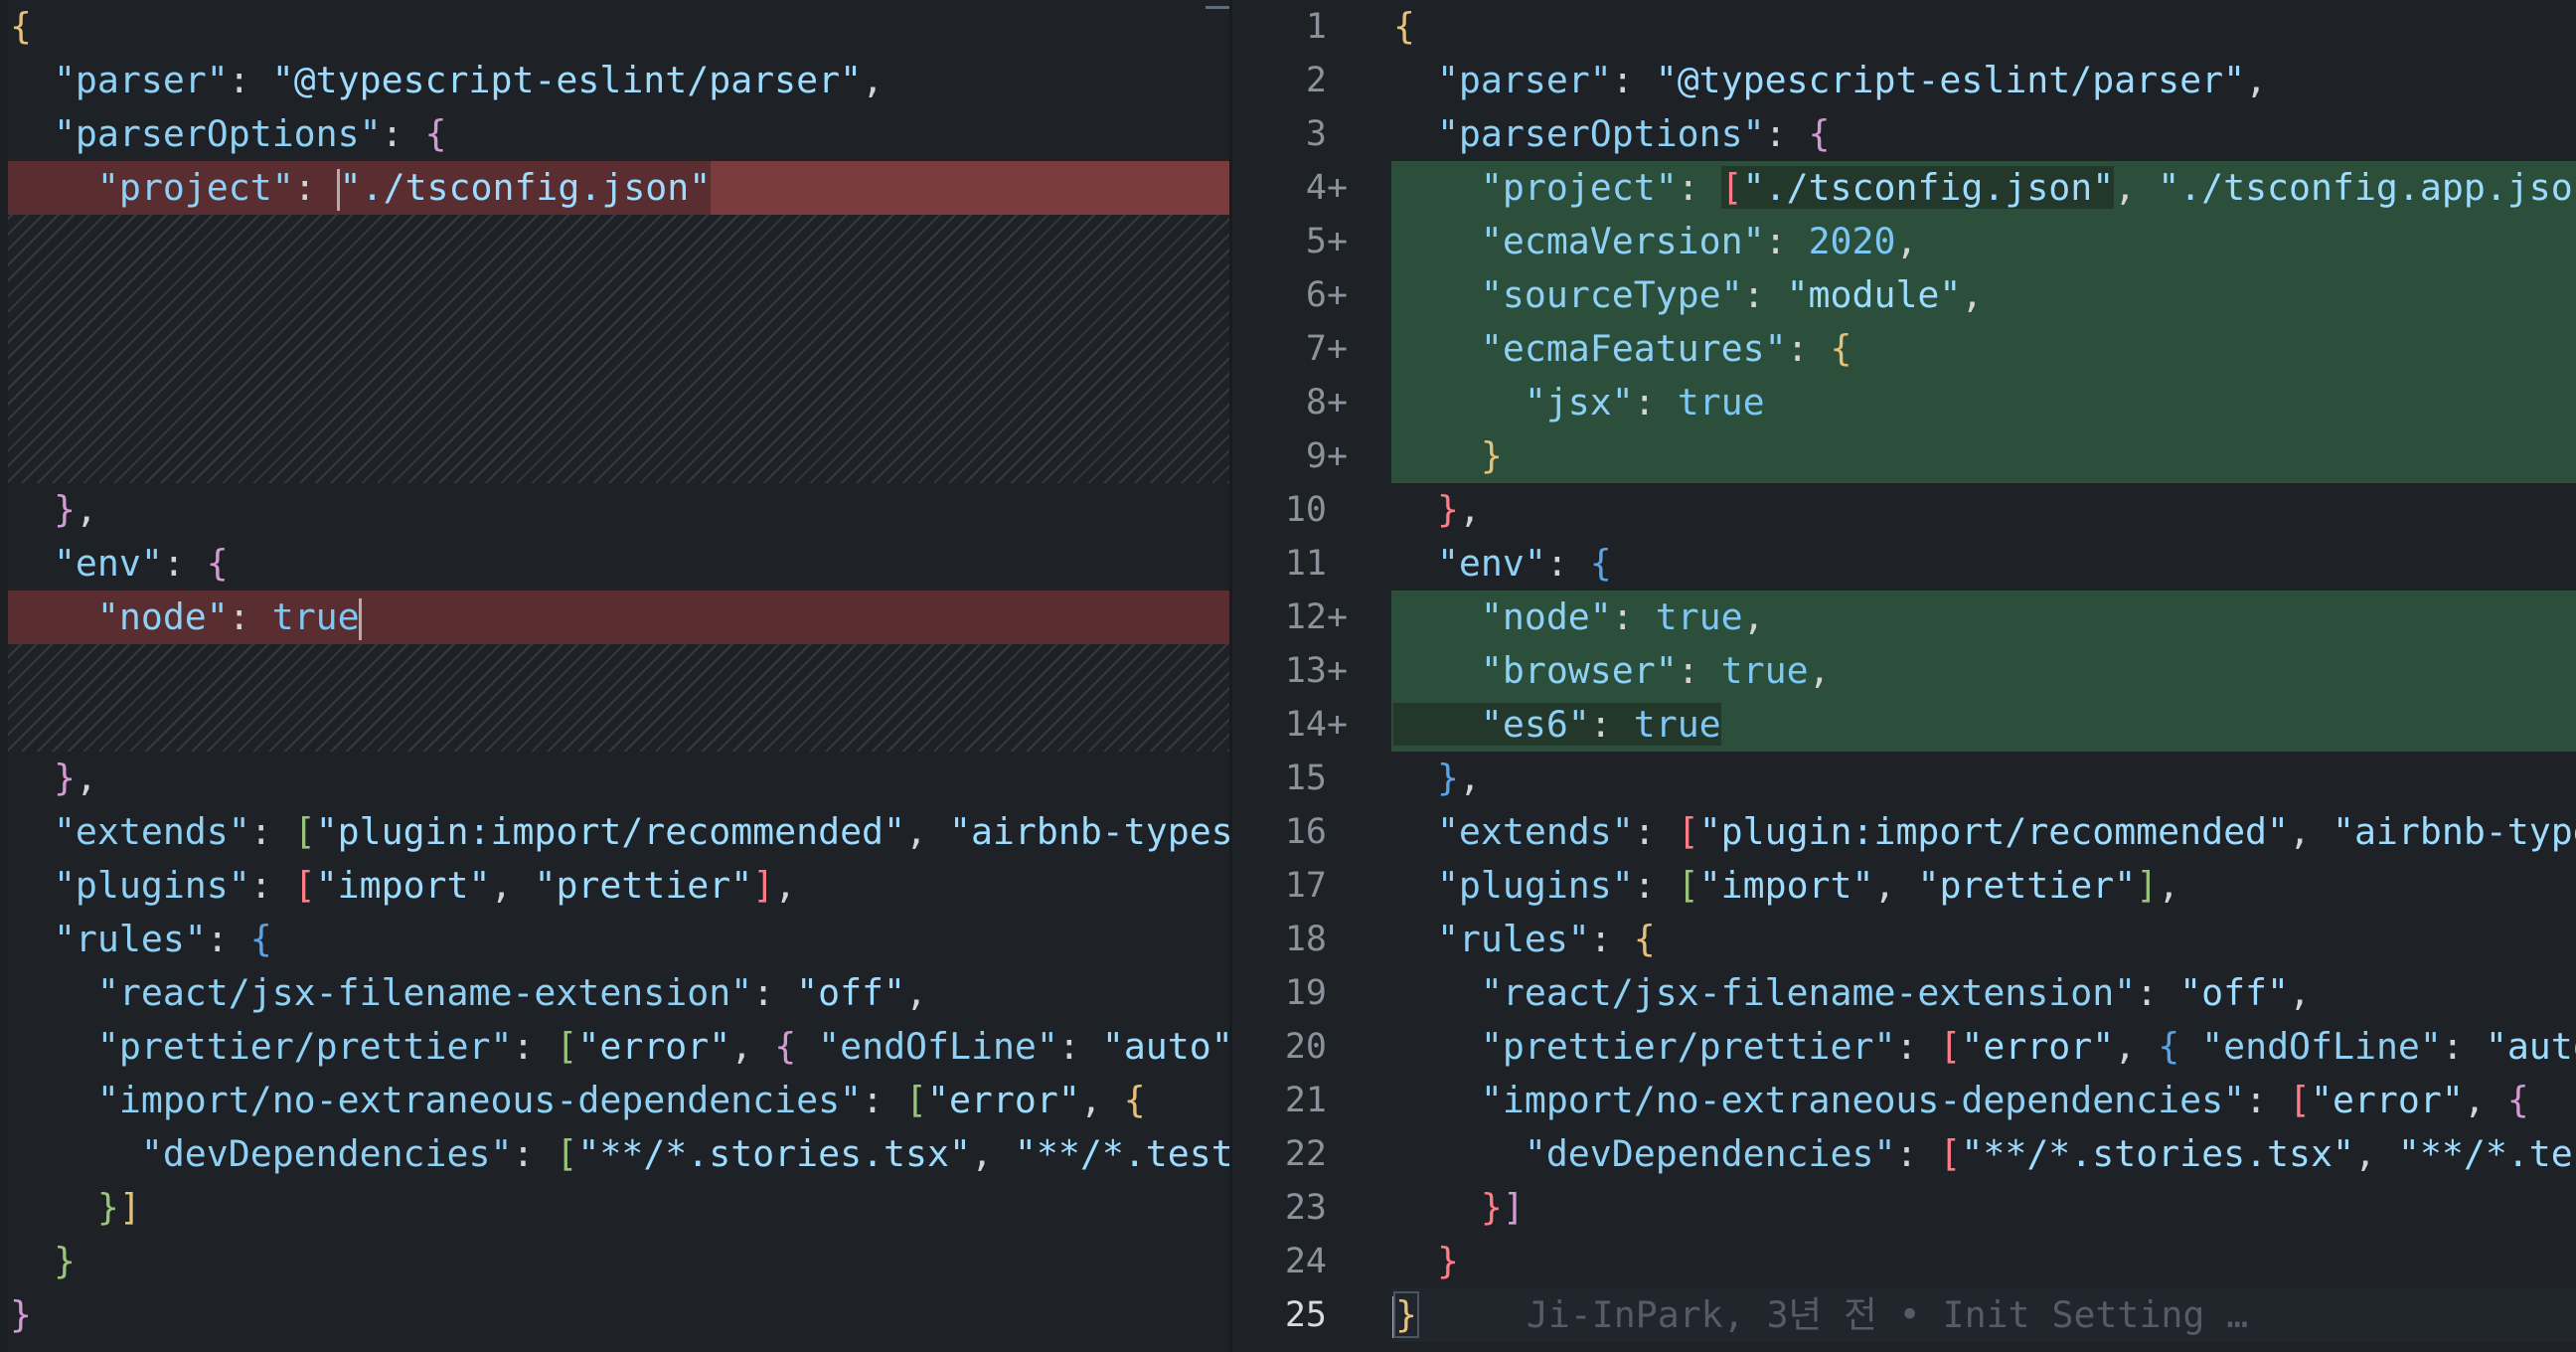 This screenshot has height=1352, width=2576. Describe the element at coordinates (1983, 725) in the screenshot. I see `added-line: "es6": true` at that location.